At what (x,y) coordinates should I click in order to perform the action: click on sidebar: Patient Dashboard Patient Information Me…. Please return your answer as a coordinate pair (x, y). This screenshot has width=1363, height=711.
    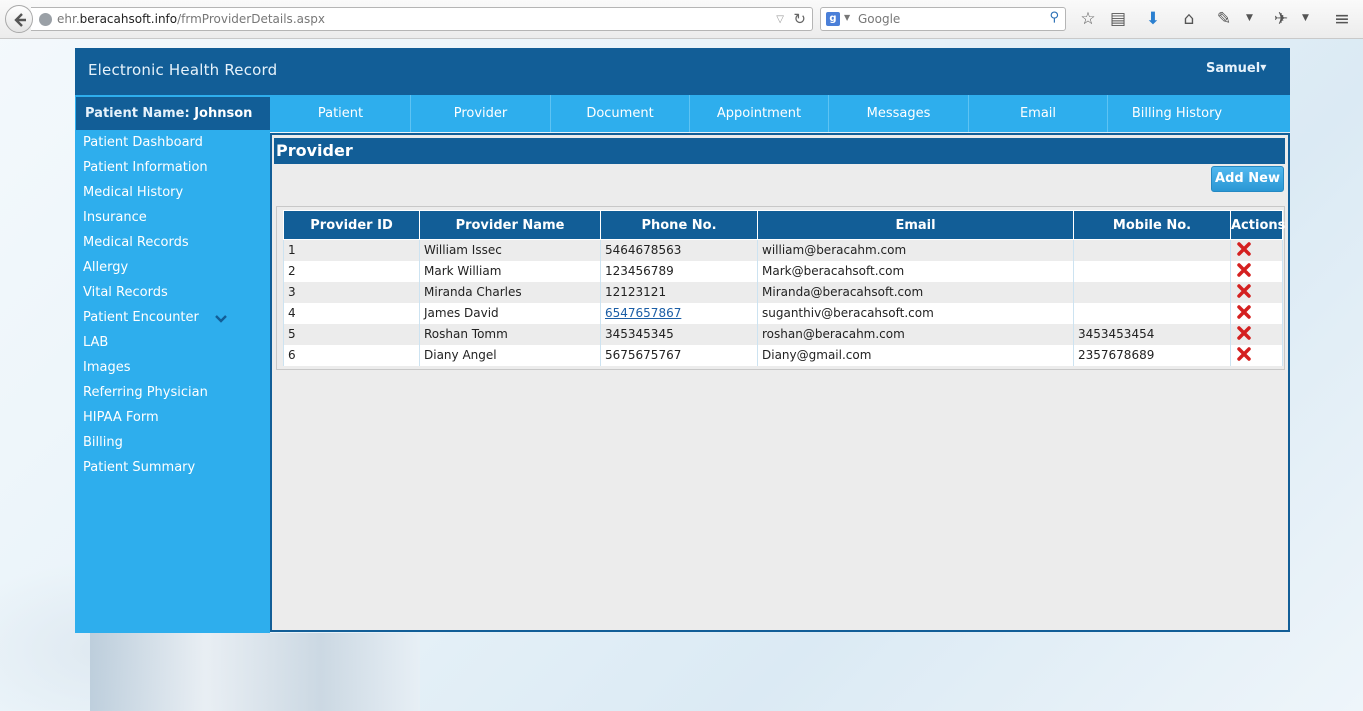
    Looking at the image, I should click on (172, 382).